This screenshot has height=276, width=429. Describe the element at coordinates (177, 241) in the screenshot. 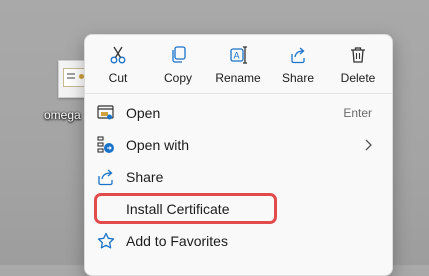

I see `menu-item-add-to-favorites-label: Add to Favorites` at that location.